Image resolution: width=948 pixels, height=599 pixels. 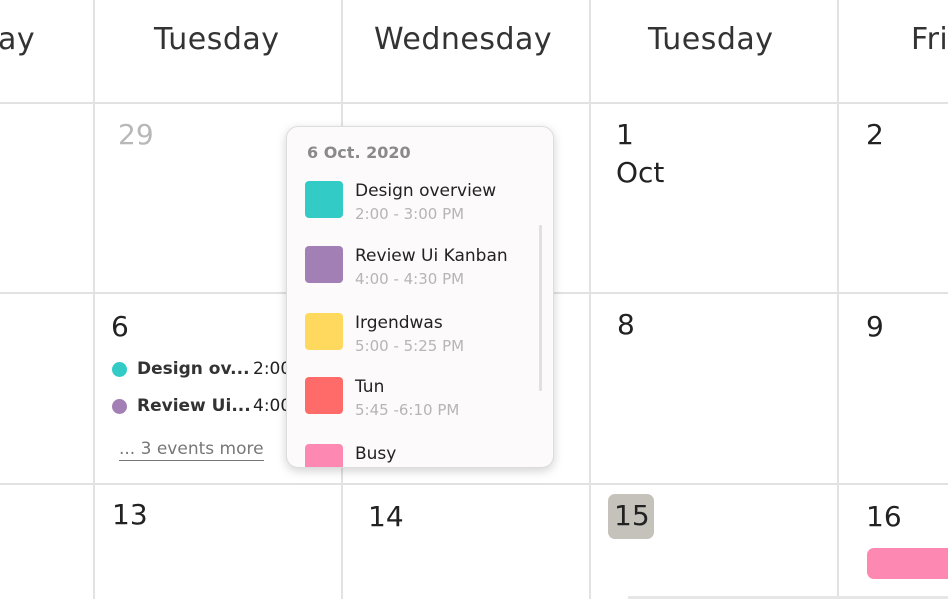 What do you see at coordinates (359, 152) in the screenshot?
I see `popup-date: 6 Oct. 2020` at bounding box center [359, 152].